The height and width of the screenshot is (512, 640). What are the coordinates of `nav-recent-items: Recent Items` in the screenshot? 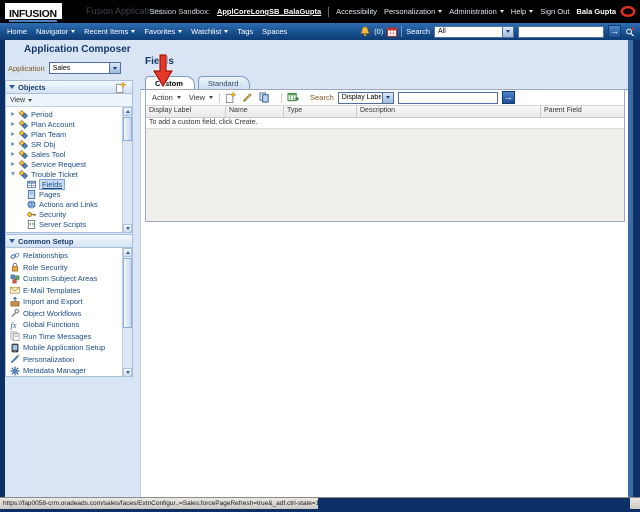 It's located at (110, 31).